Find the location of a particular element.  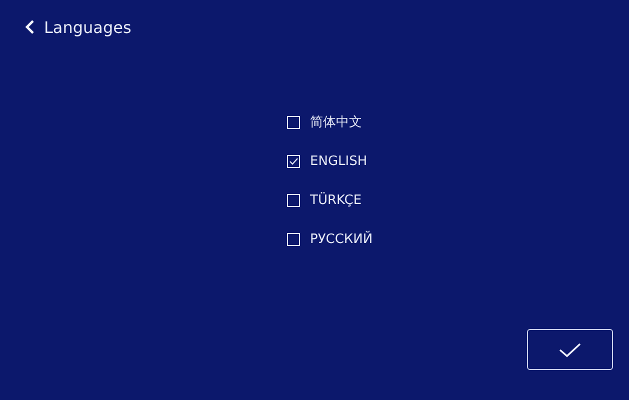

language-option: РУССКИЙ is located at coordinates (458, 239).